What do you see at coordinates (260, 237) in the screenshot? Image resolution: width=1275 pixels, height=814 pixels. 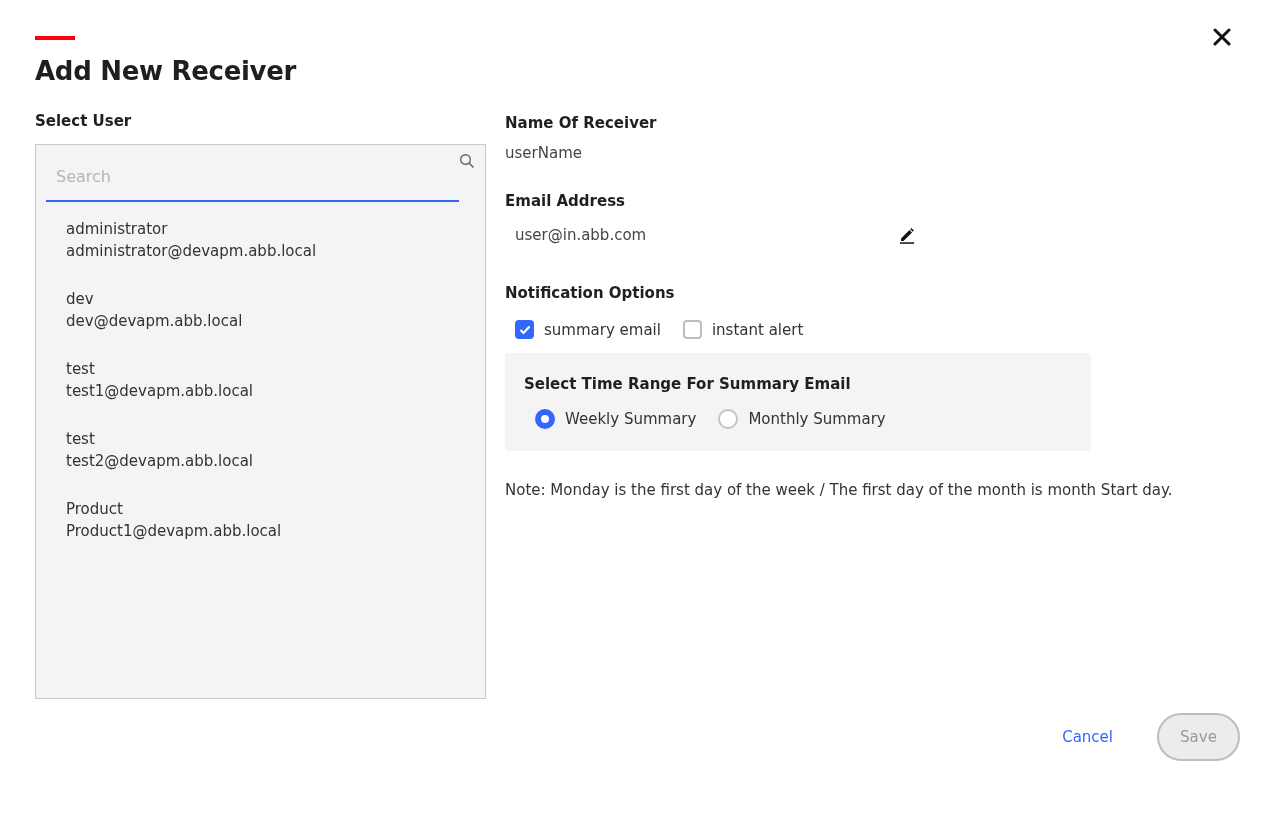 I see `user-list-item: administrator administrator@devapm.abb.local` at bounding box center [260, 237].